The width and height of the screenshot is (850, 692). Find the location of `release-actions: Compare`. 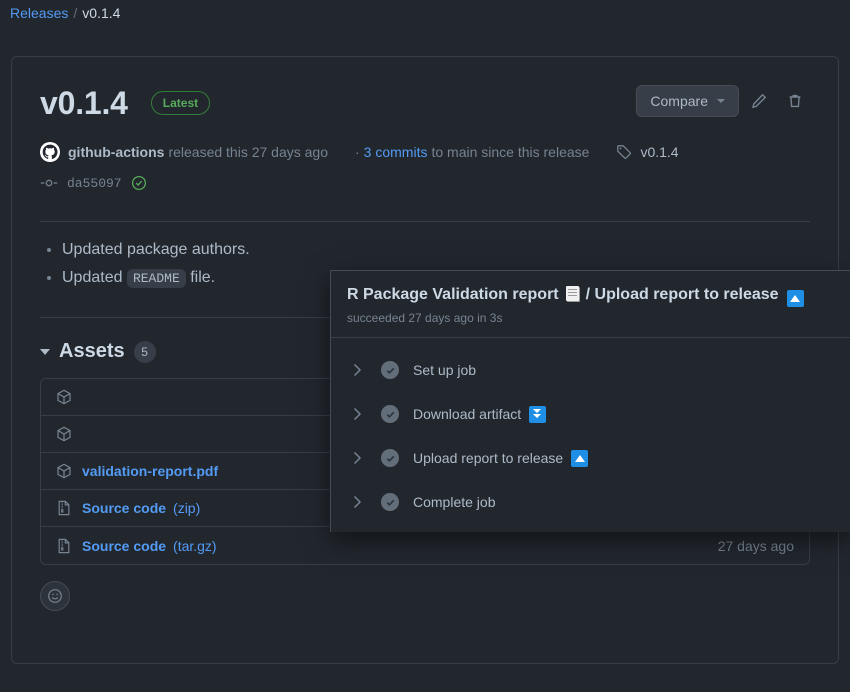

release-actions: Compare is located at coordinates (723, 101).